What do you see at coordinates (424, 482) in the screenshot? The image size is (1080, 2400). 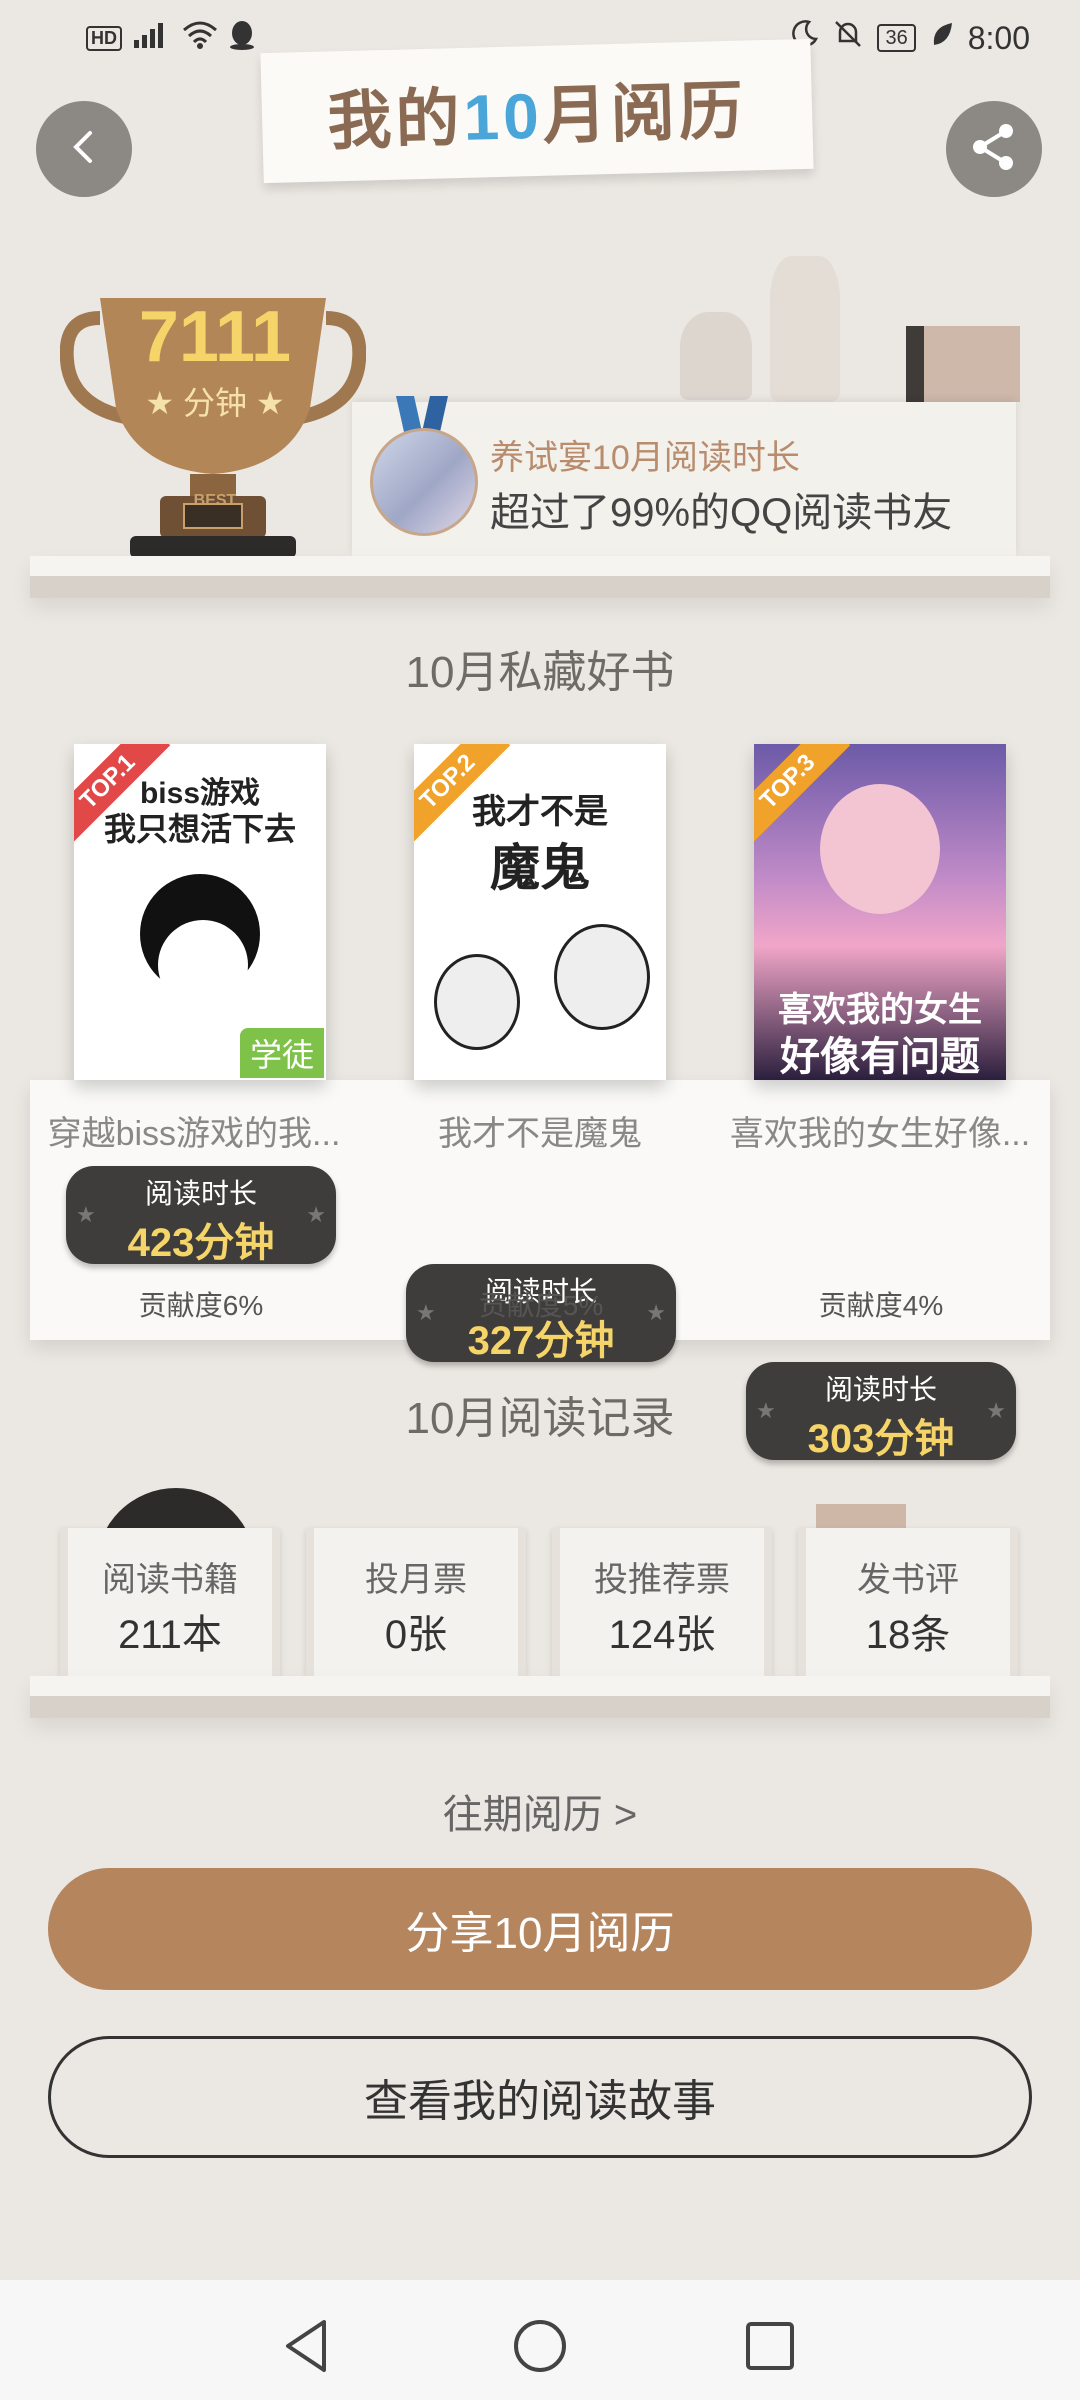 I see `avatar` at bounding box center [424, 482].